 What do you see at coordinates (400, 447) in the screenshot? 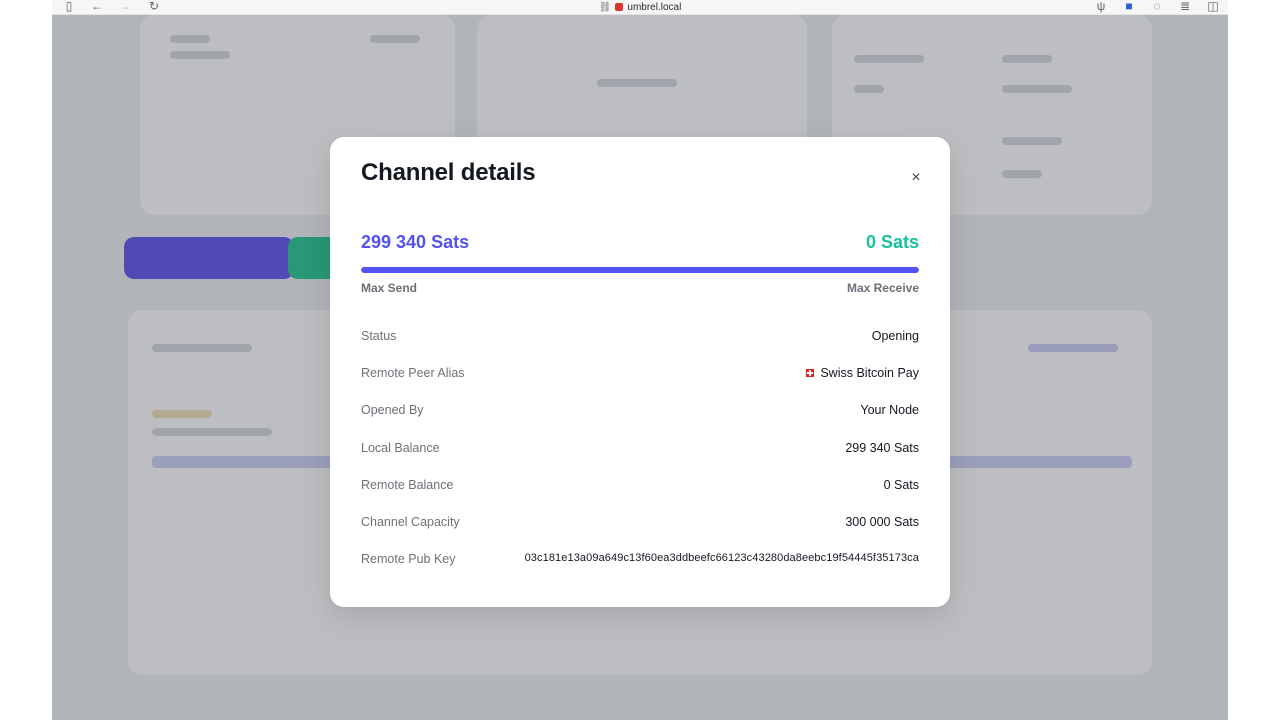
I see `detail-key: Local Balance` at bounding box center [400, 447].